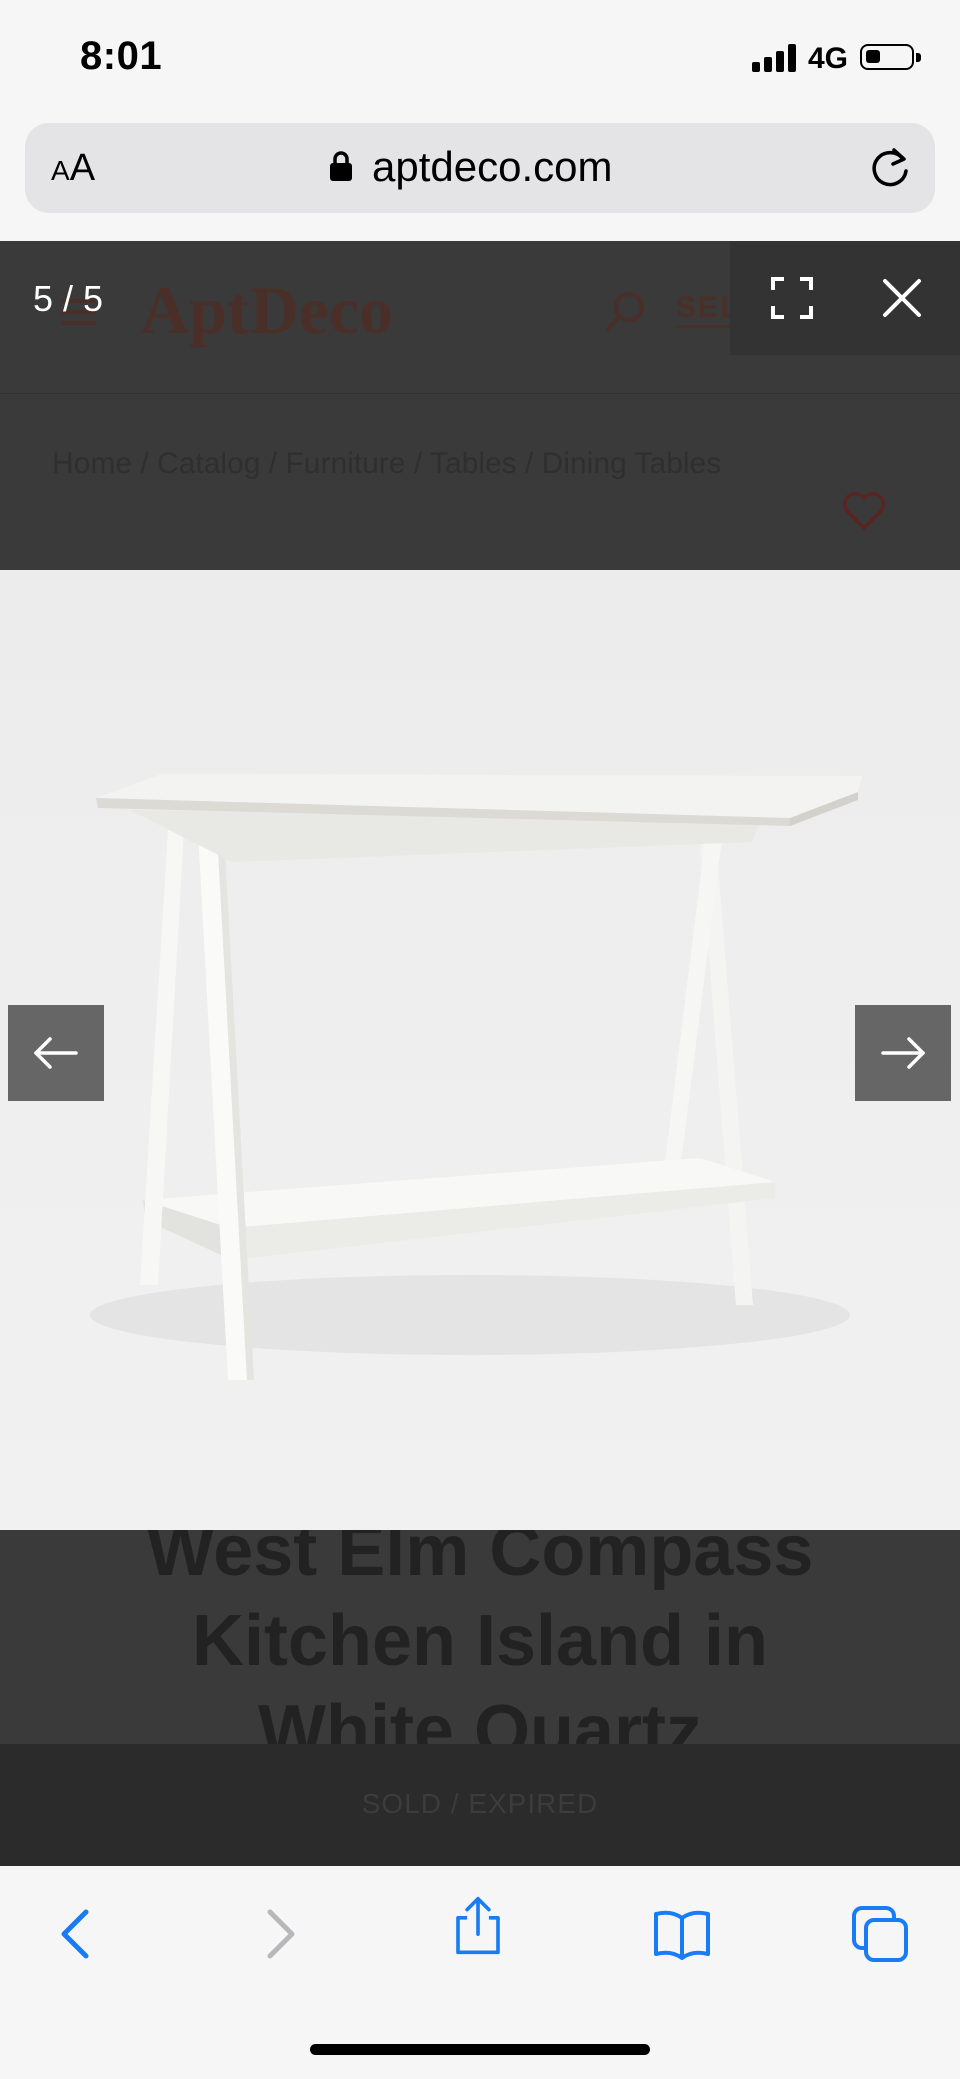  What do you see at coordinates (880, 1934) in the screenshot?
I see `tabs-icon` at bounding box center [880, 1934].